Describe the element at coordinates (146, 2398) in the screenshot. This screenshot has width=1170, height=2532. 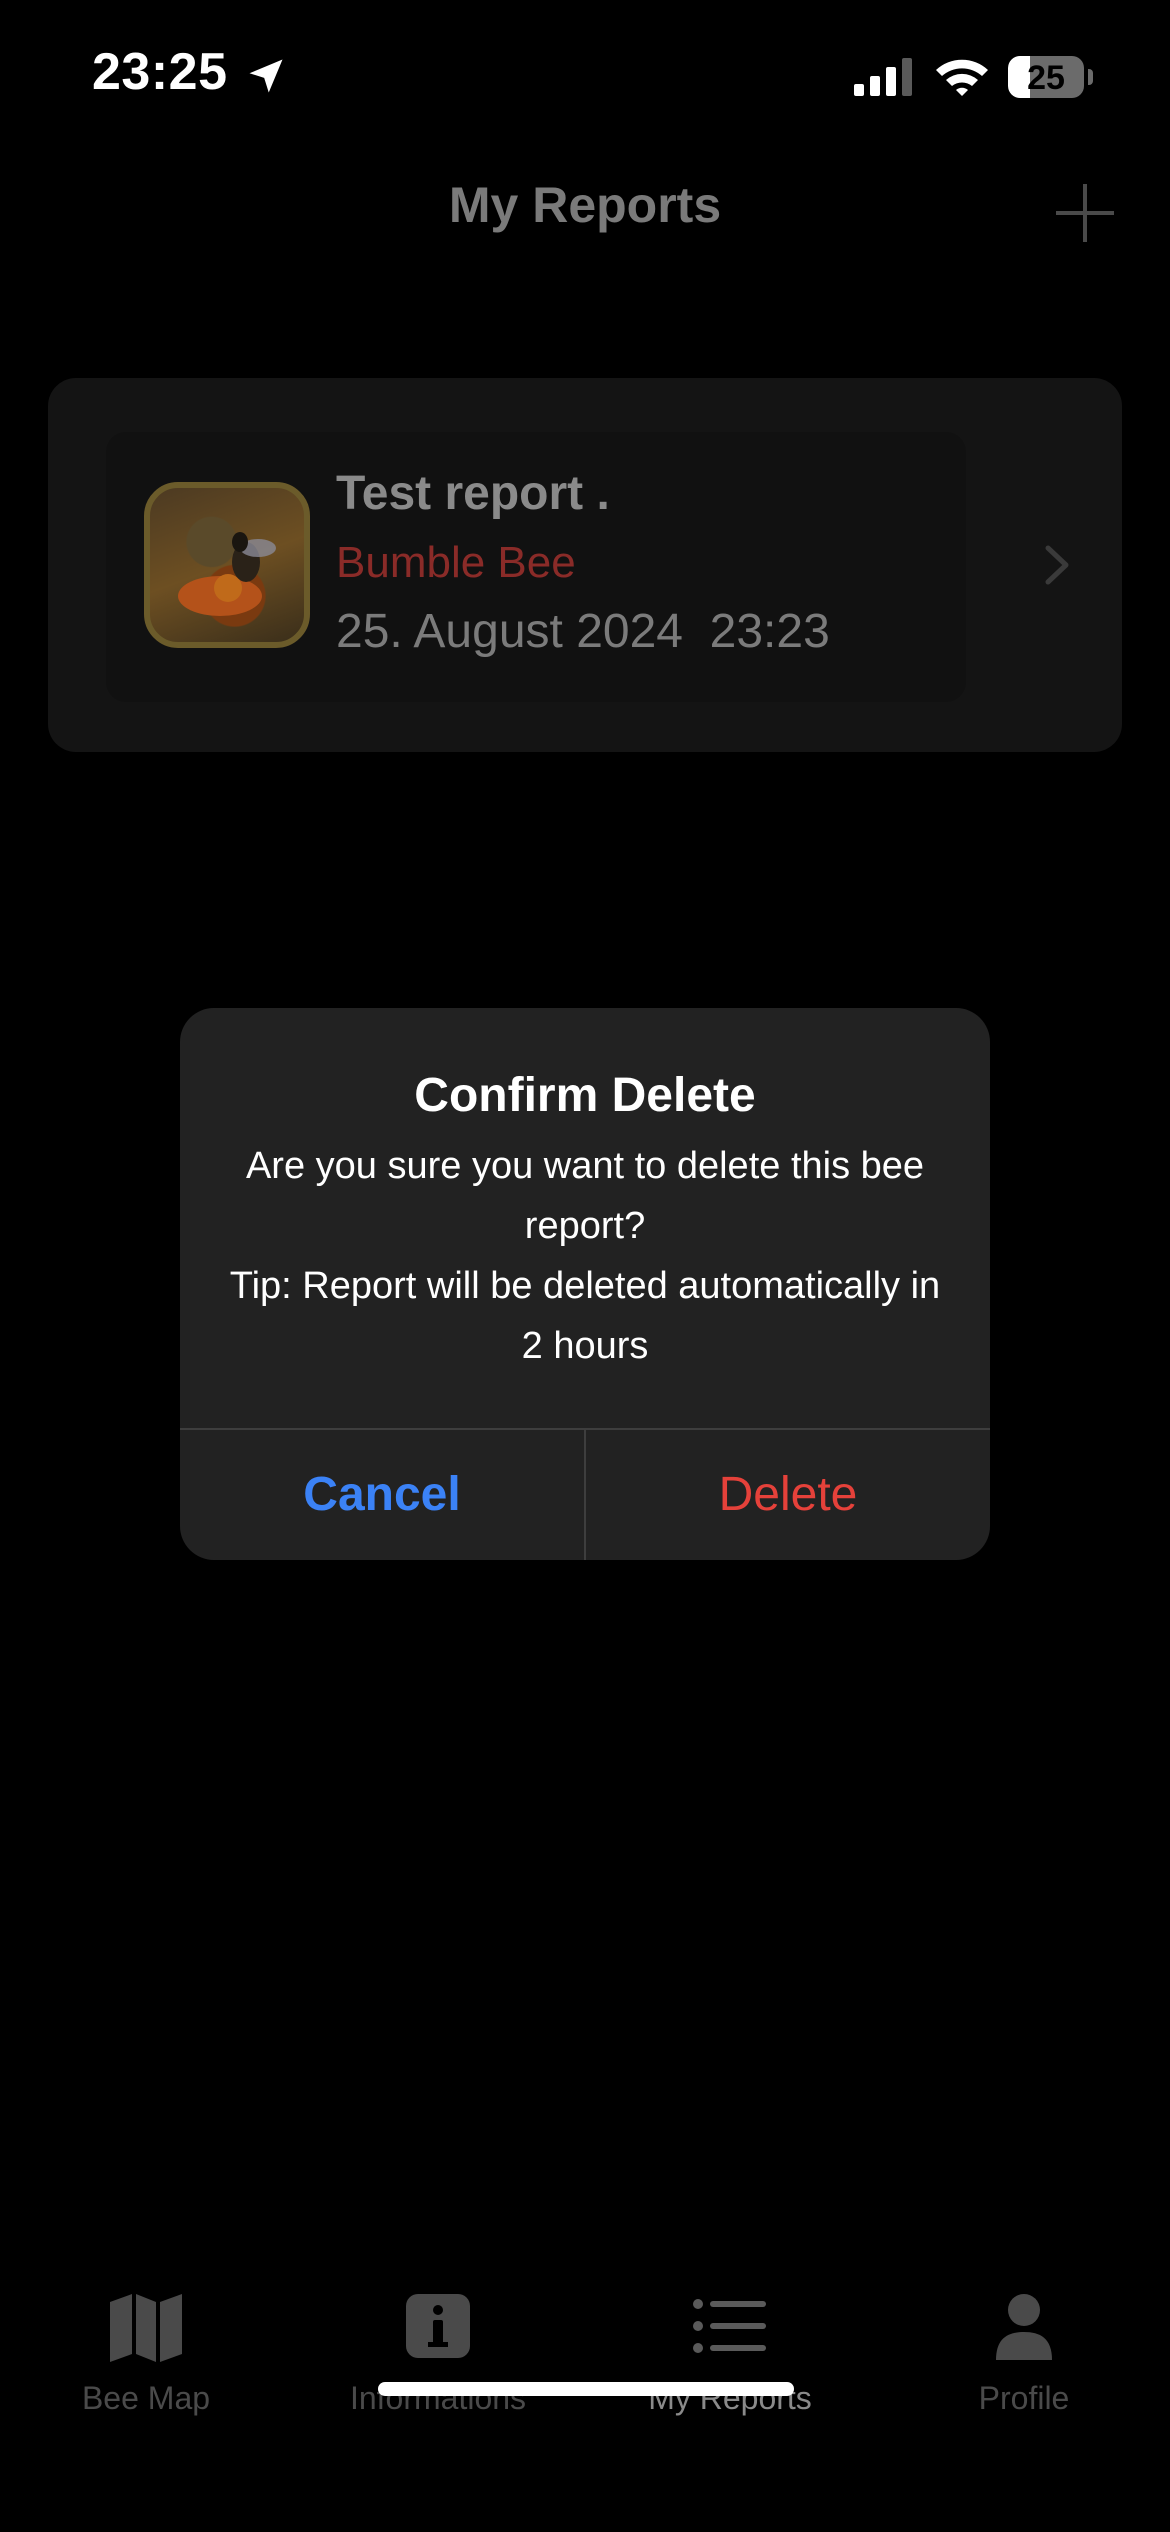
I see `tab-label-bee-map: Bee Map` at that location.